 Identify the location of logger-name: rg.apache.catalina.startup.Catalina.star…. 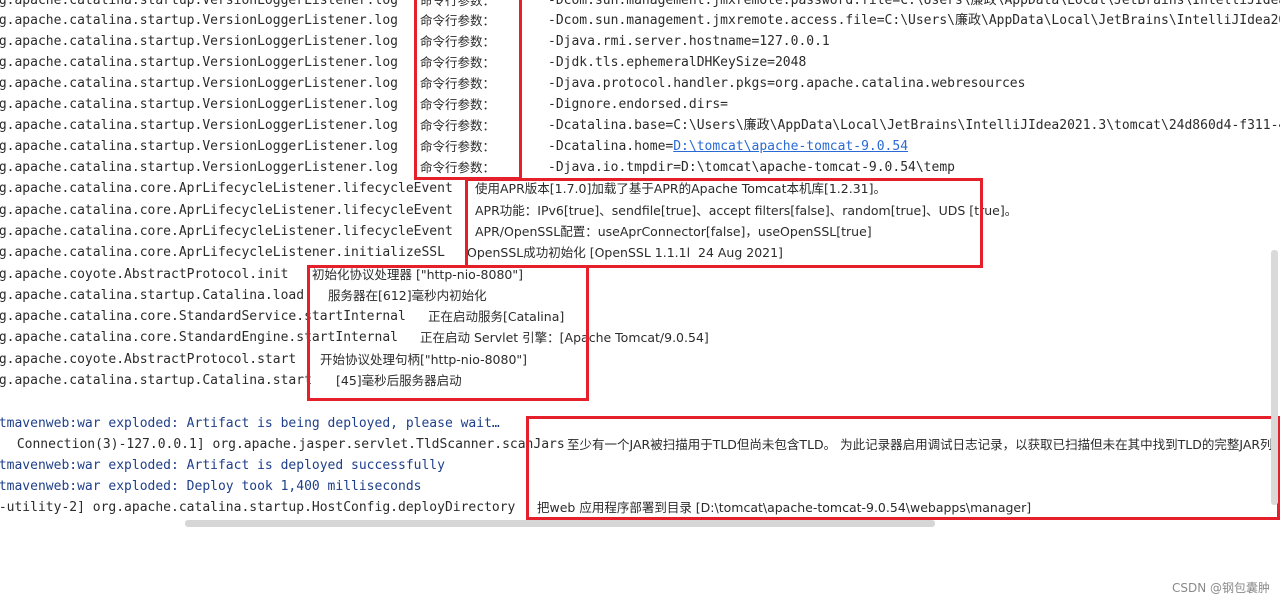
(156, 380).